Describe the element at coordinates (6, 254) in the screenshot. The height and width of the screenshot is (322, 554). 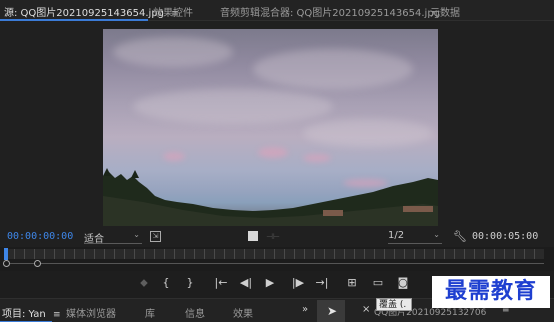
I see `playhead` at that location.